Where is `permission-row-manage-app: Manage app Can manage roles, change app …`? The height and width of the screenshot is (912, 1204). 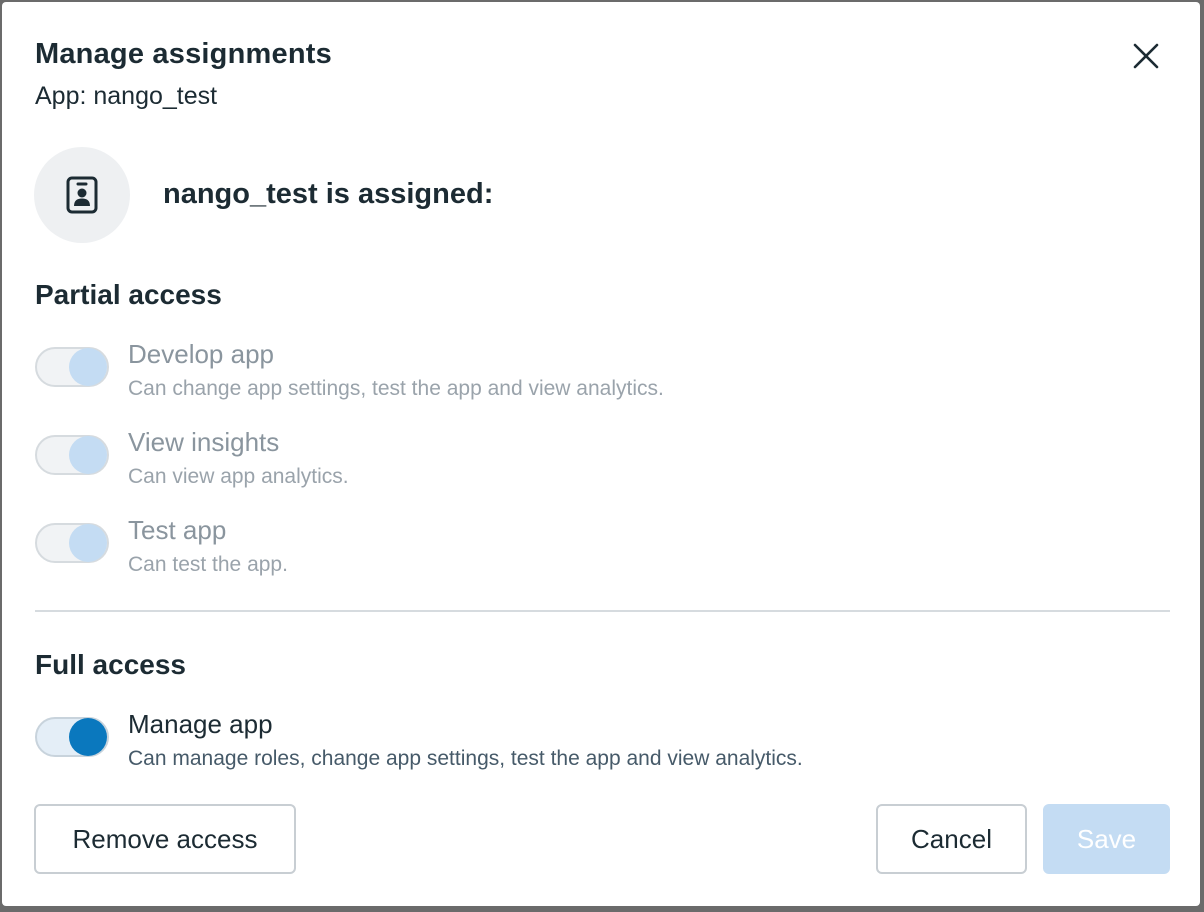
permission-row-manage-app: Manage app Can manage roles, change app … is located at coordinates (585, 744).